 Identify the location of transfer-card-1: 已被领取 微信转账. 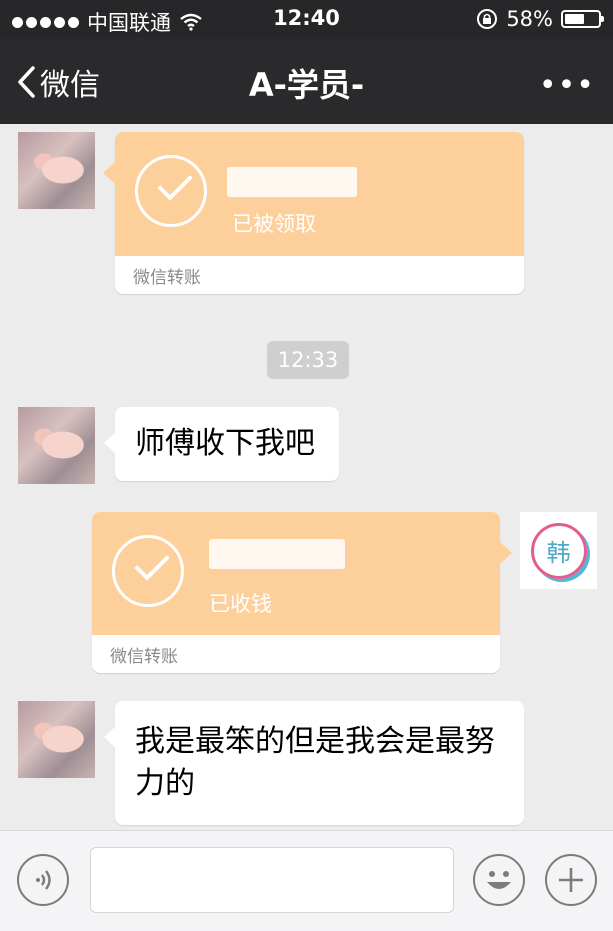
(313, 213).